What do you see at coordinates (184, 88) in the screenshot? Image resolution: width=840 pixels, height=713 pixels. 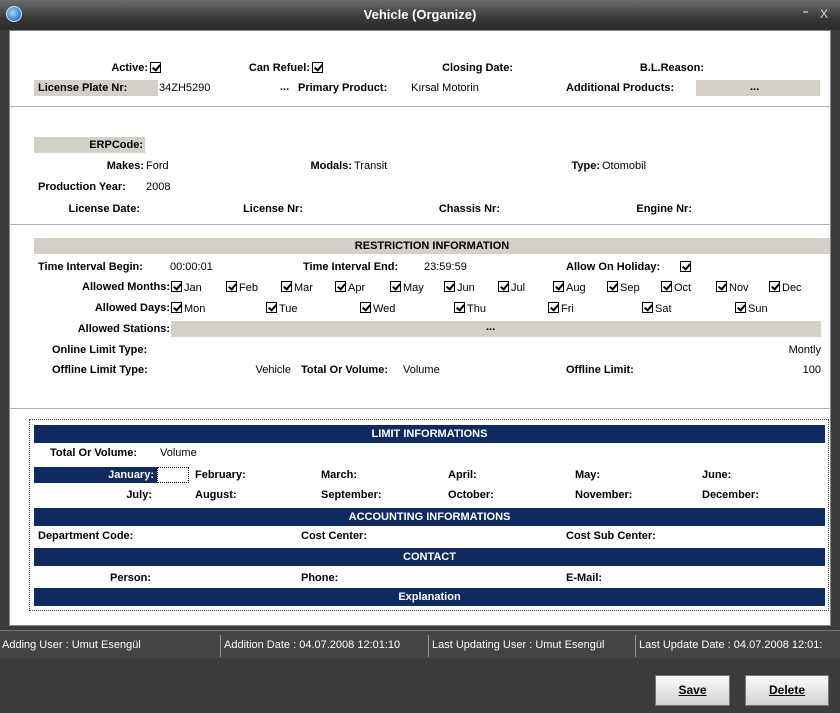 I see `license-plate-value: 34ZH5290` at bounding box center [184, 88].